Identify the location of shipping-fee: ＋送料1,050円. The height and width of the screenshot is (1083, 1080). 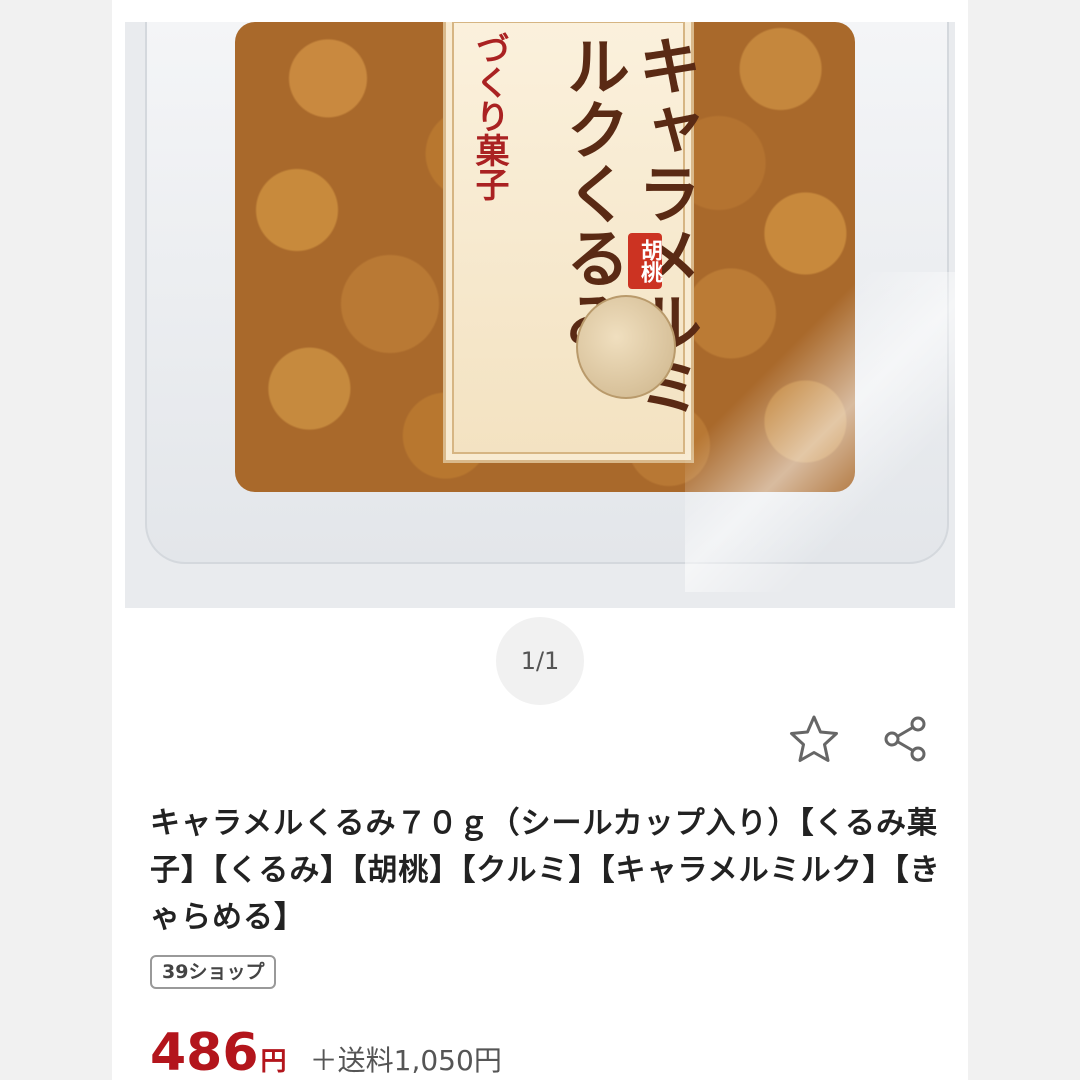
(405, 1060).